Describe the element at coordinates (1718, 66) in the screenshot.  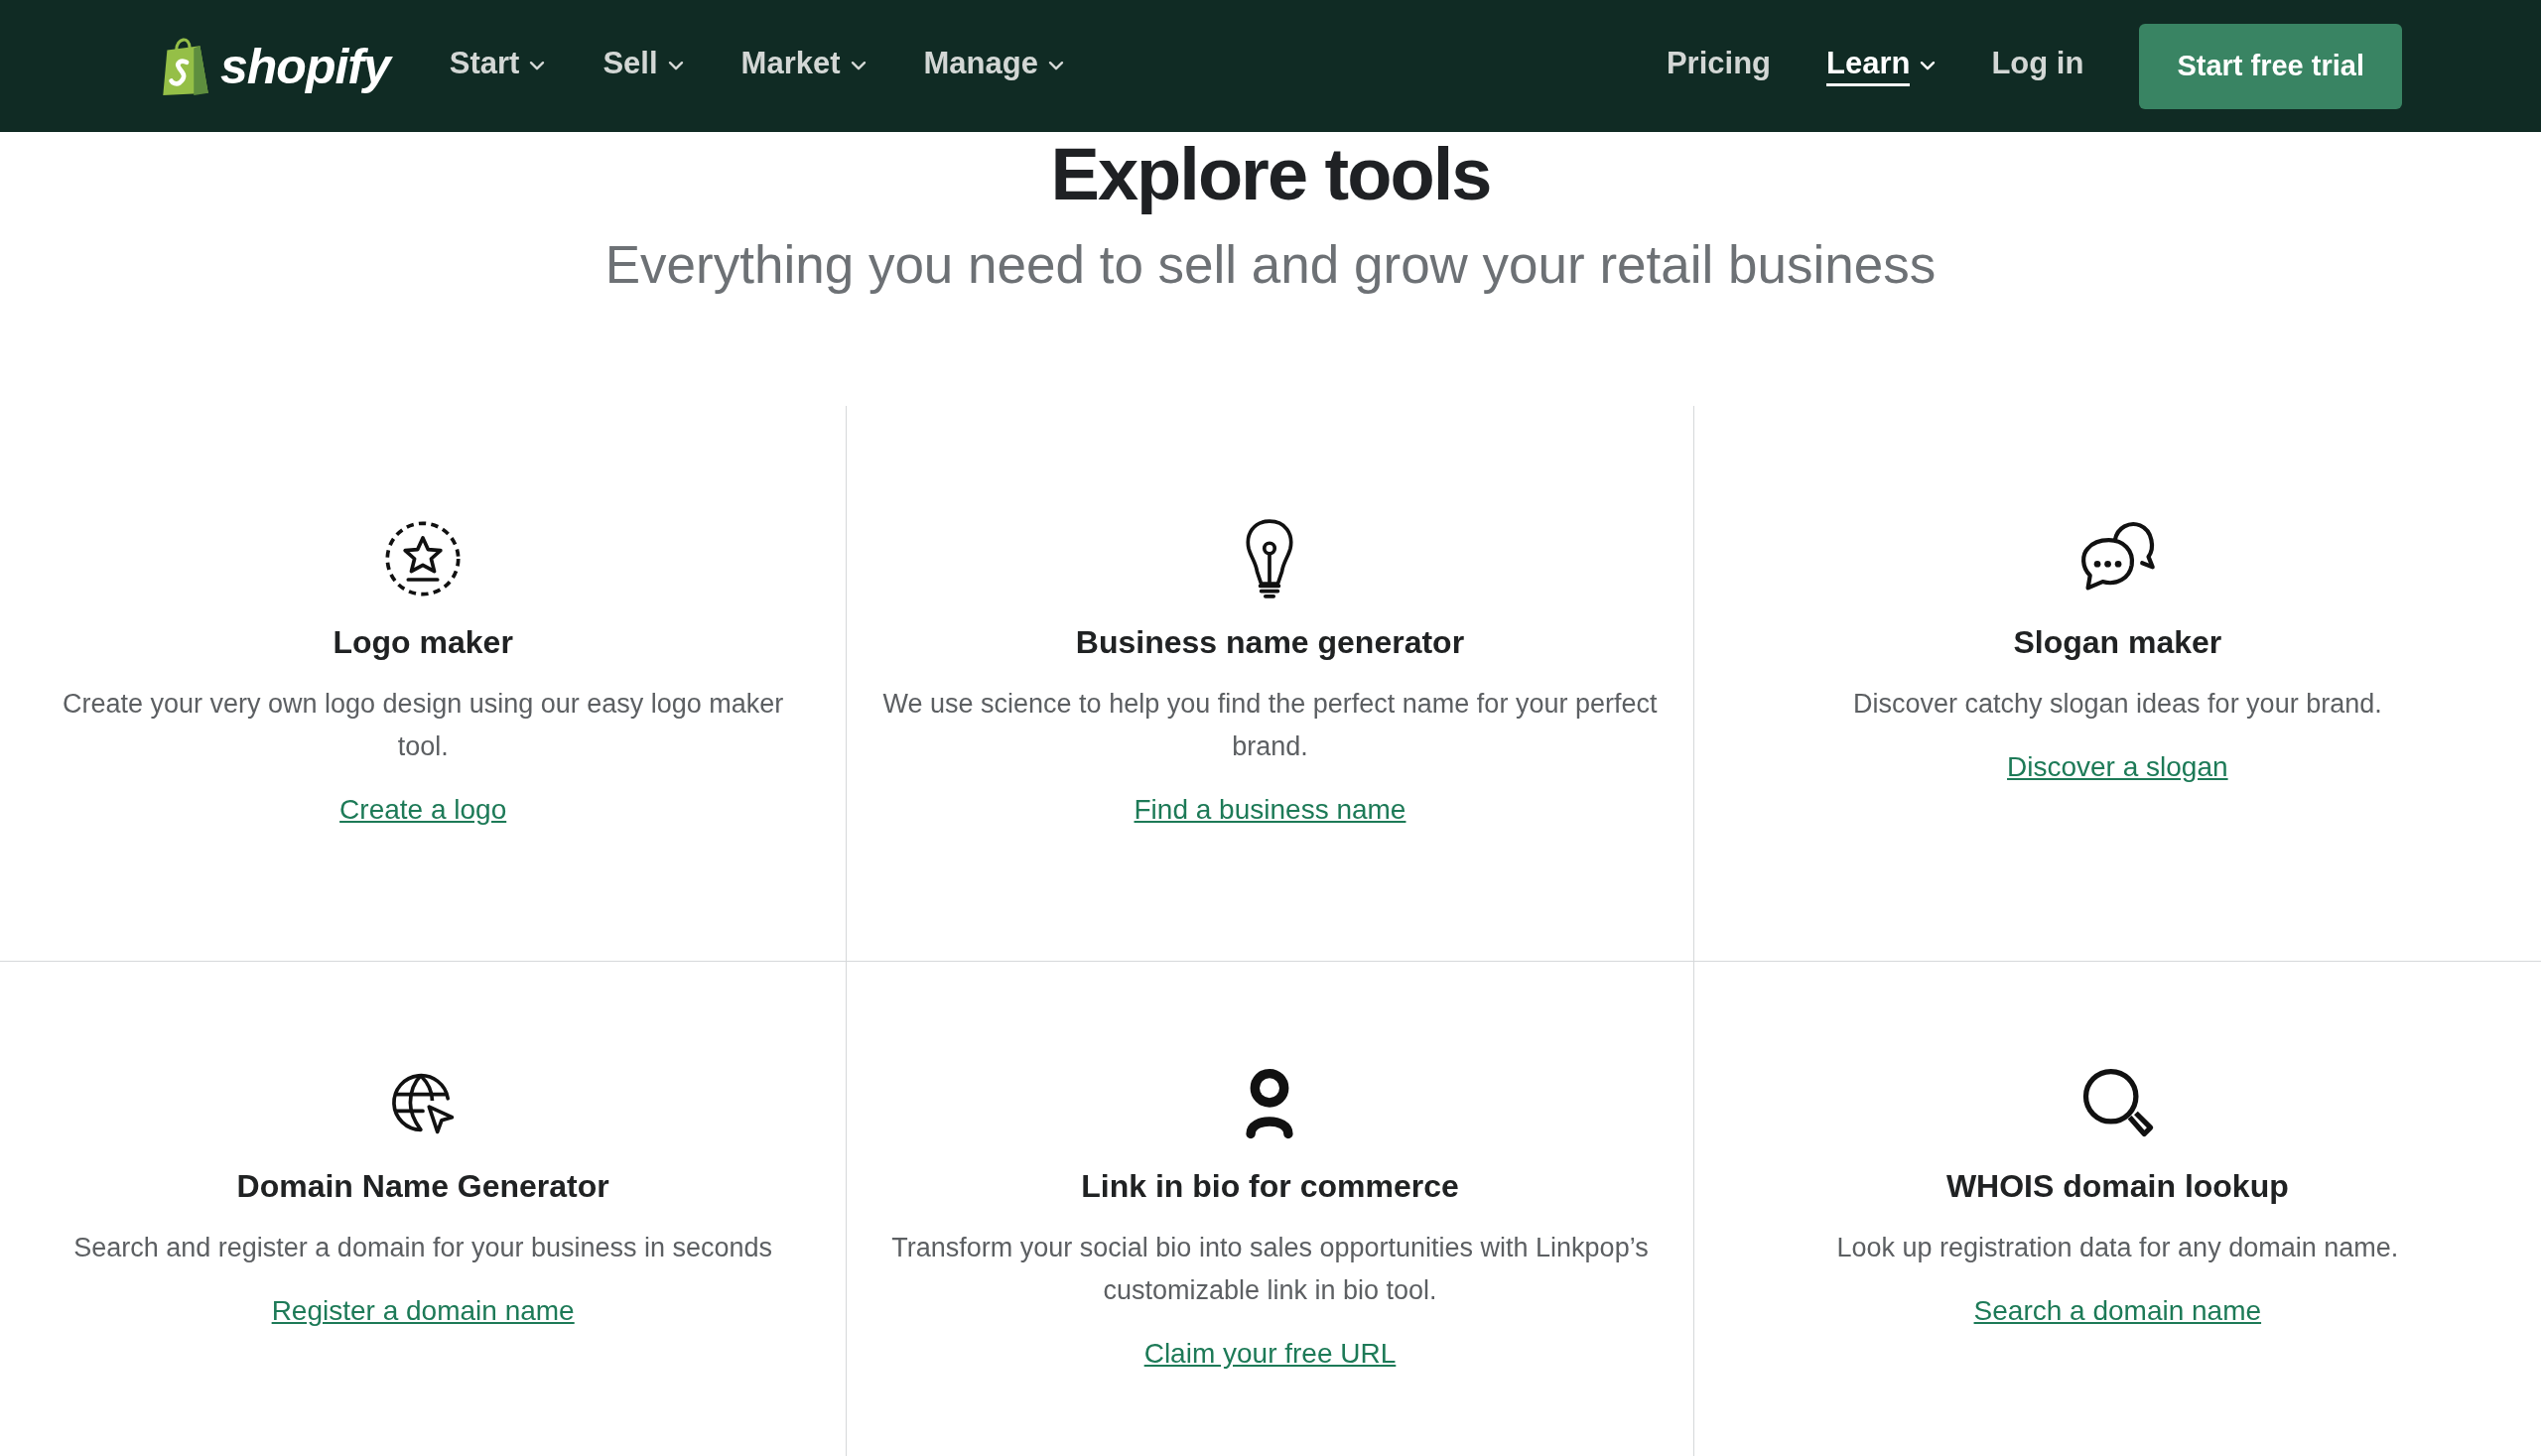
I see `nav-link: Pricing` at that location.